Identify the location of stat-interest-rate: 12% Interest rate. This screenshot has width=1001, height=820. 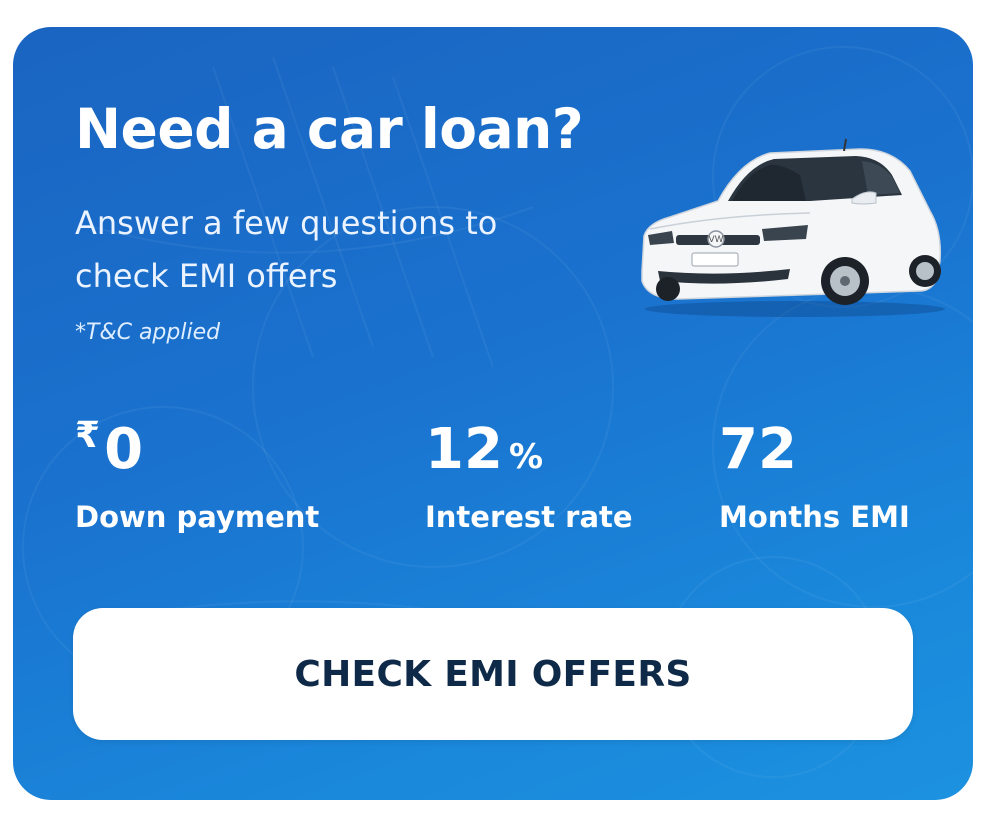
(529, 478).